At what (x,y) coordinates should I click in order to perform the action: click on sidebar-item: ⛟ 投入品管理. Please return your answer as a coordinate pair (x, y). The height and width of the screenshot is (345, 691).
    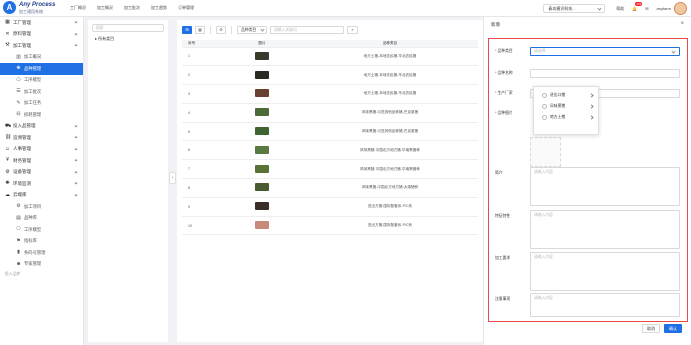
    Looking at the image, I should click on (41, 127).